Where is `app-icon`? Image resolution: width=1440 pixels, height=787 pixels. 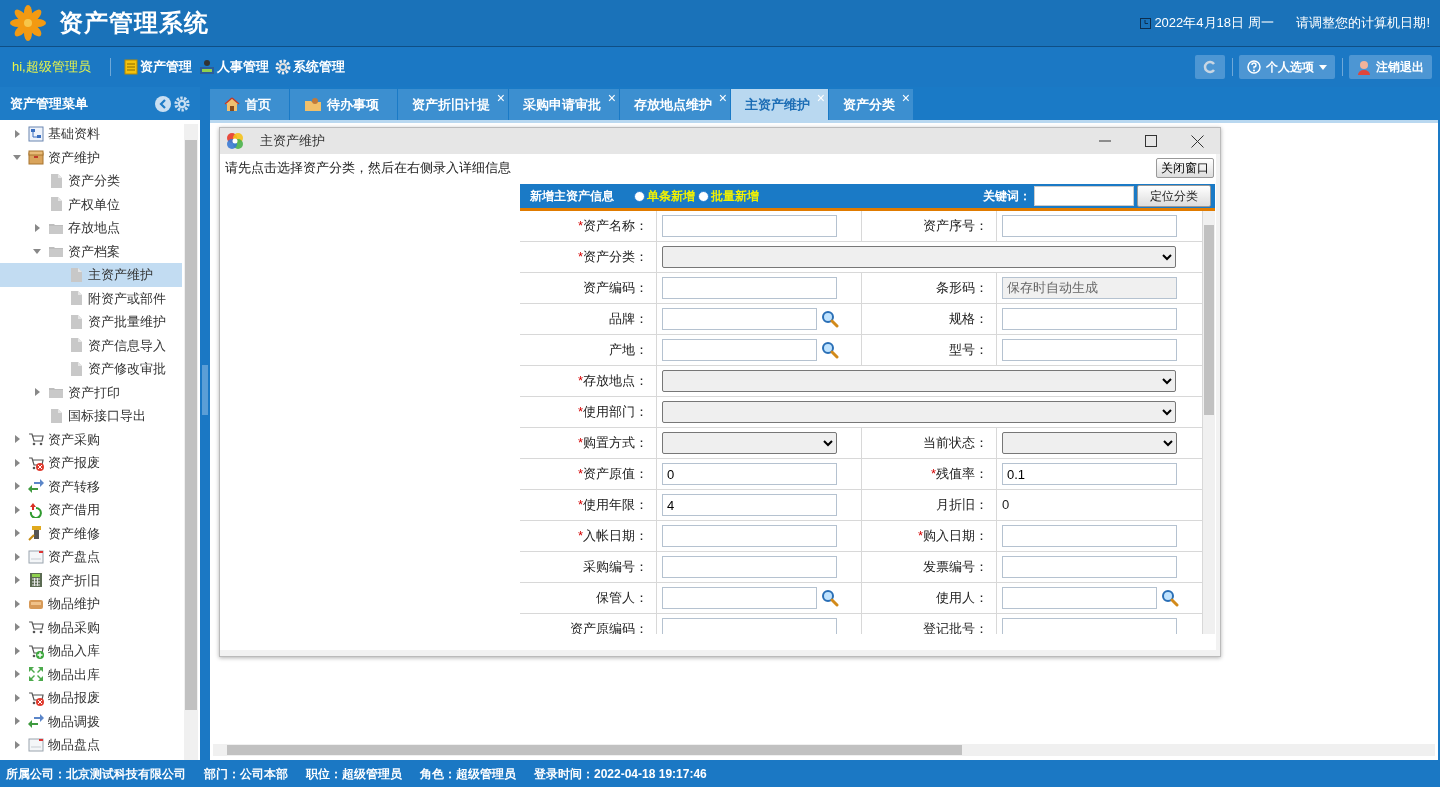
app-icon is located at coordinates (235, 141).